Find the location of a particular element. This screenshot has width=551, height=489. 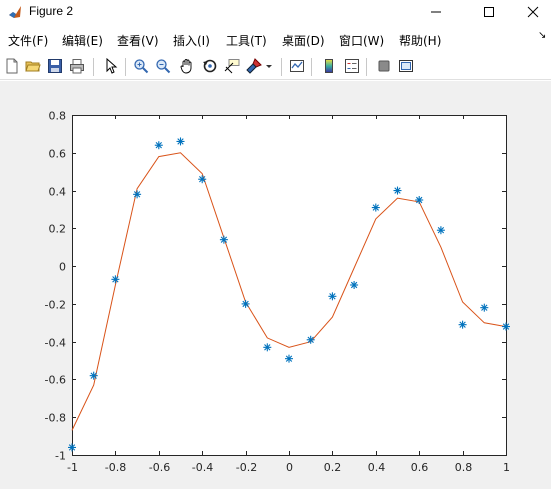

x-tick-label: -1 is located at coordinates (72, 467).